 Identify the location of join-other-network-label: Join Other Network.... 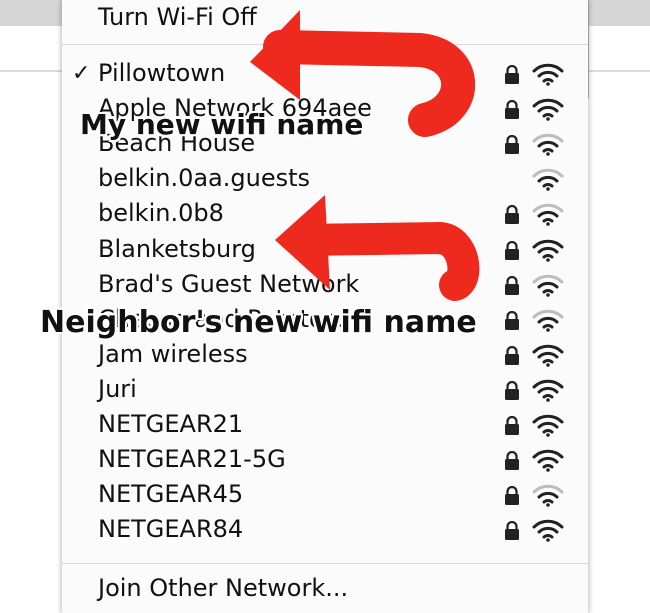
(223, 588).